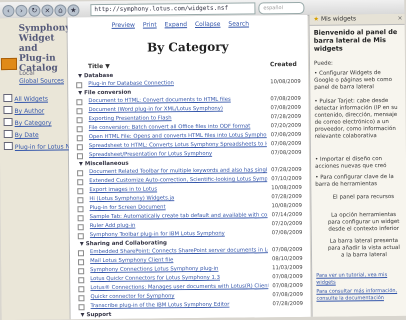  What do you see at coordinates (176, 24) in the screenshot?
I see `expand-button: Expand` at bounding box center [176, 24].